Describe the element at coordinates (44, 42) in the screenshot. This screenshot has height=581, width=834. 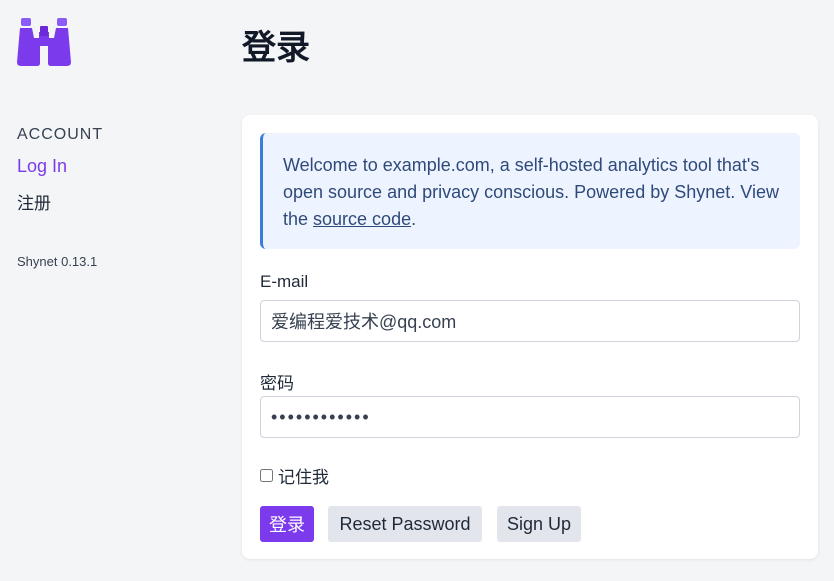
I see `binoculars-icon` at that location.